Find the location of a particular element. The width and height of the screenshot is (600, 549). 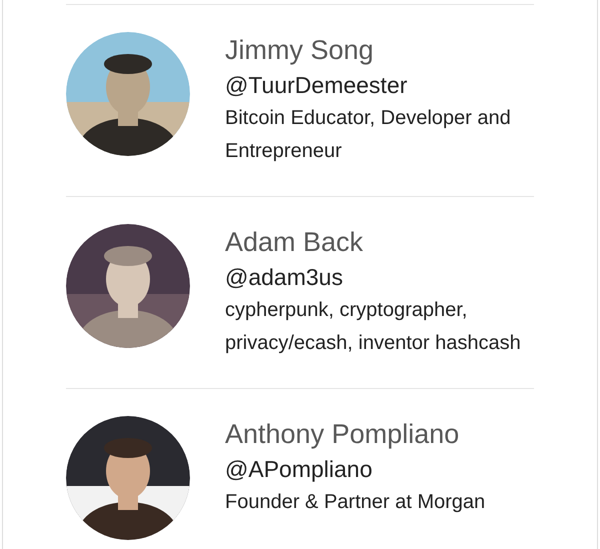

person-handle: @adam3us is located at coordinates (284, 277).